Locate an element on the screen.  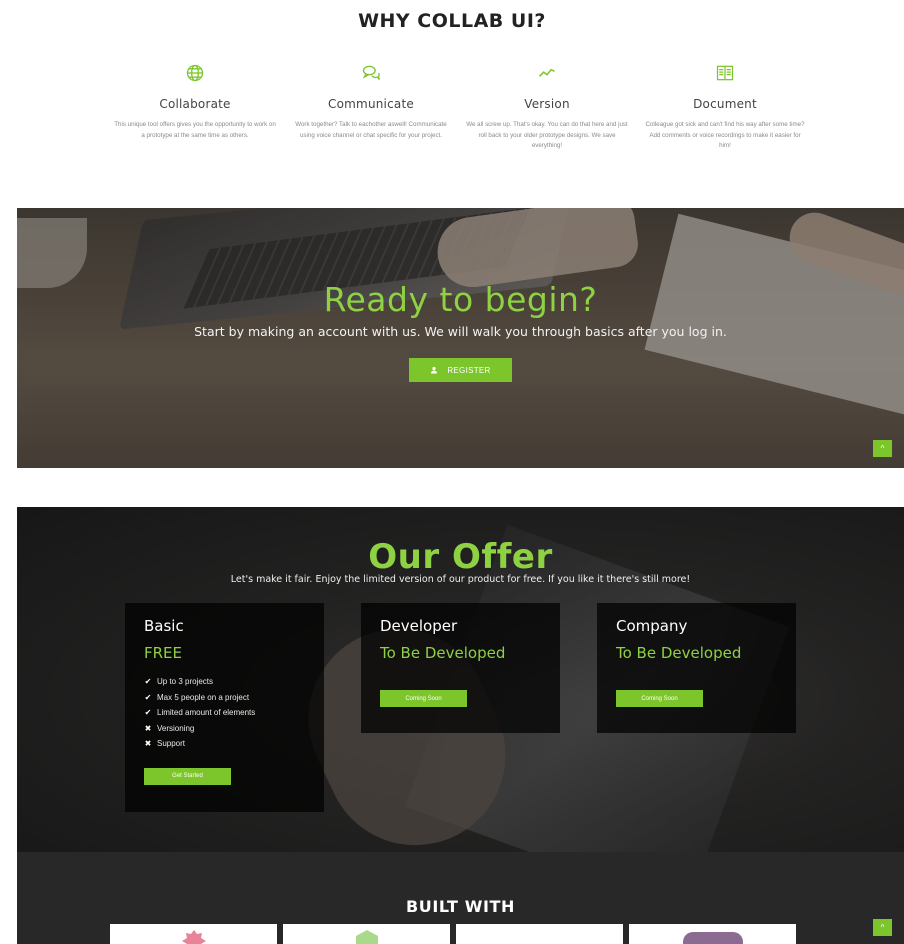
built-with-title: BUILT WITH is located at coordinates (460, 906).